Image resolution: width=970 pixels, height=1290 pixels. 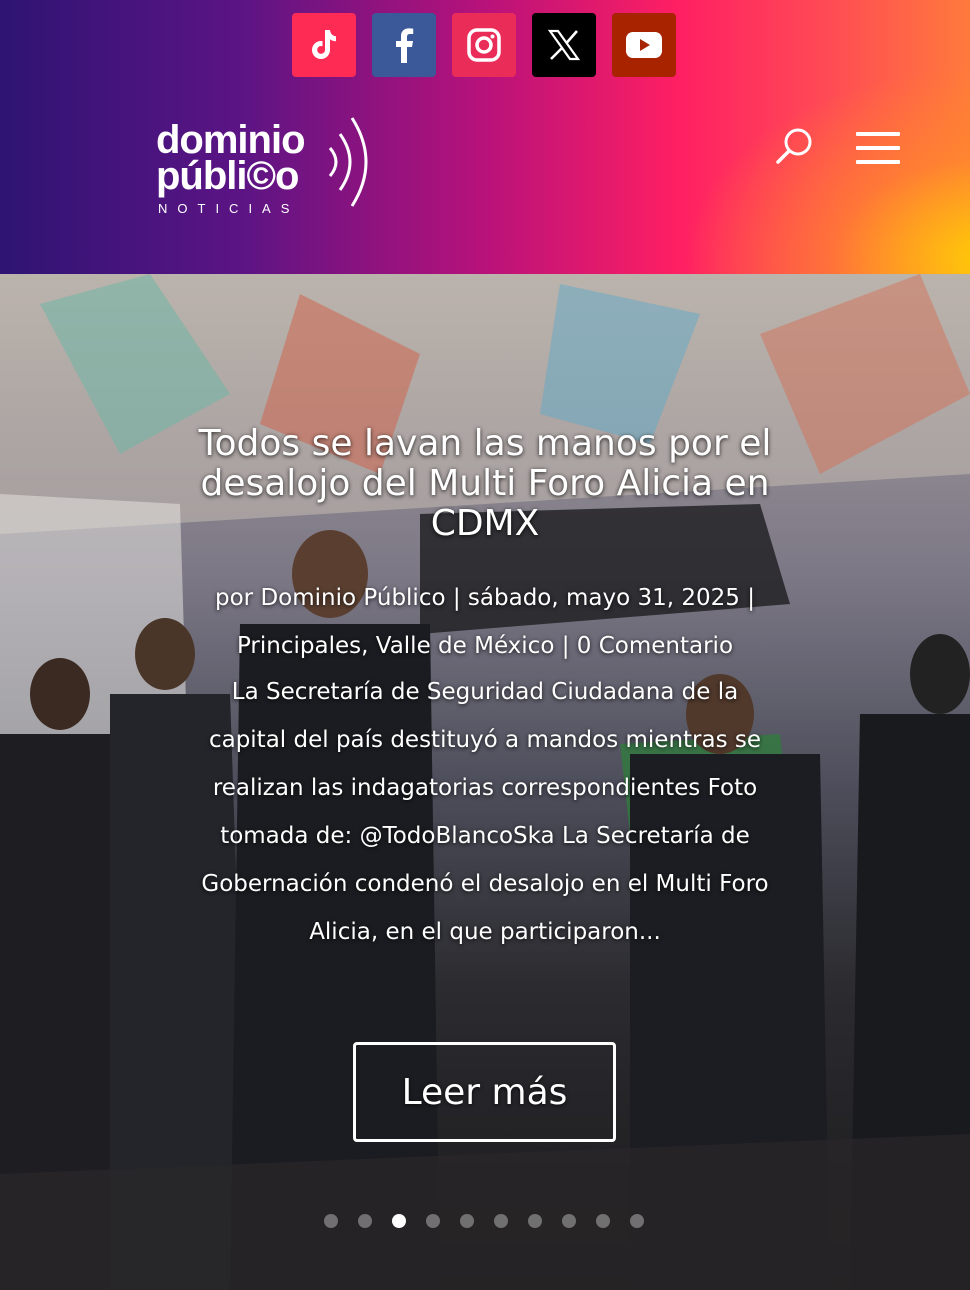 I want to click on x-icon, so click(x=564, y=45).